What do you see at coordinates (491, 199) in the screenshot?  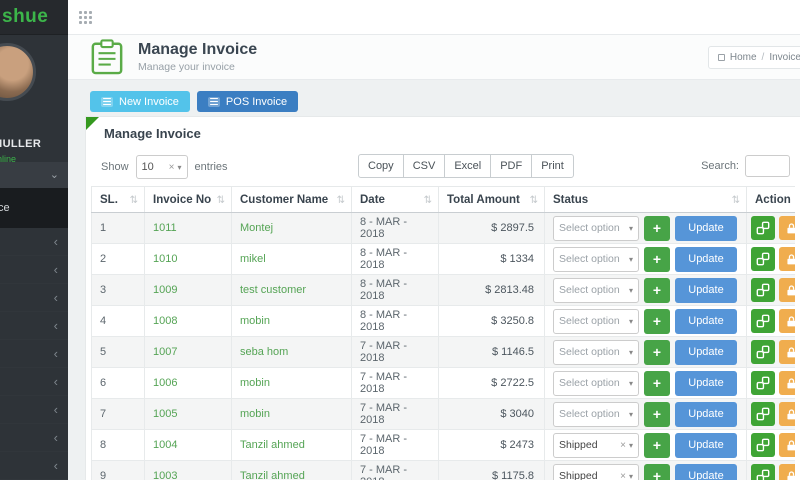 I see `column-header-total-amount: Total Amount ⇅` at bounding box center [491, 199].